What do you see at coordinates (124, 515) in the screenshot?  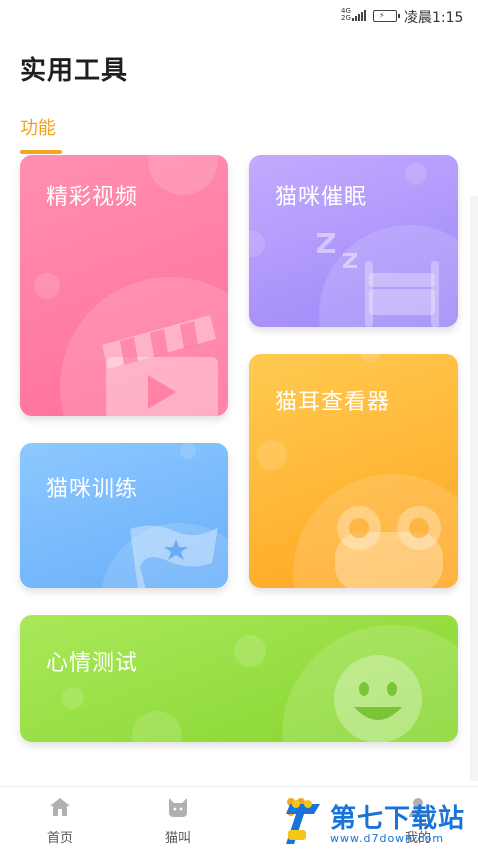 I see `card-cat-training: 猫咪训练` at bounding box center [124, 515].